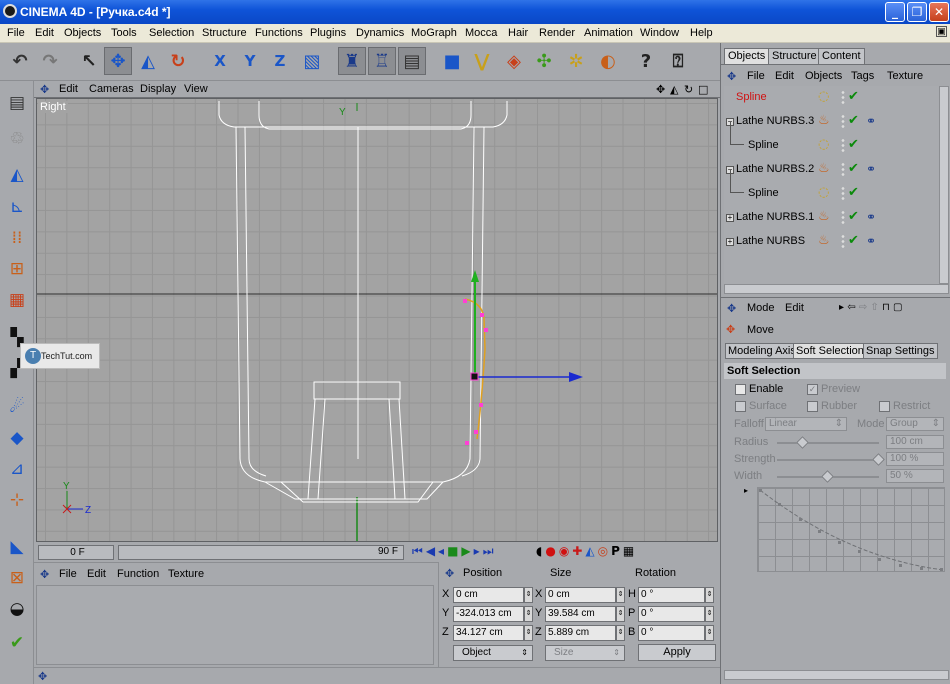 The width and height of the screenshot is (950, 684). I want to click on objects-menu-file: File, so click(756, 76).